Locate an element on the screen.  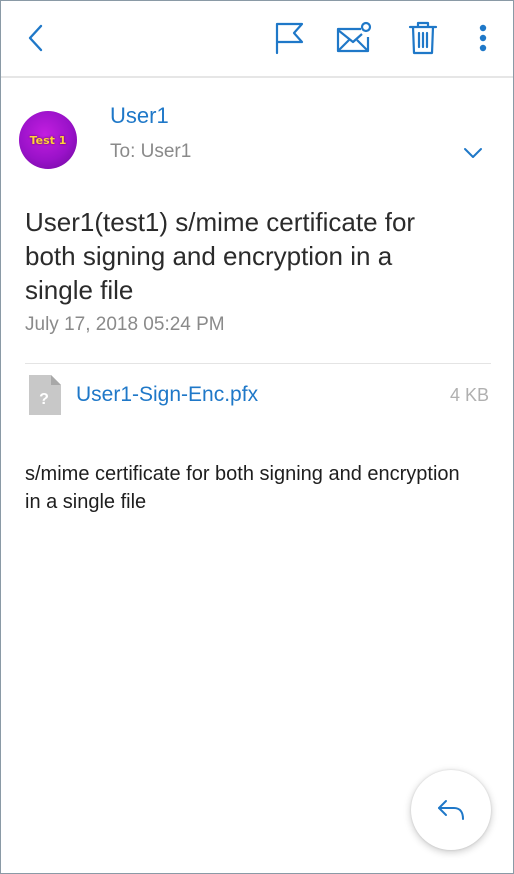
flag-icon is located at coordinates (289, 38).